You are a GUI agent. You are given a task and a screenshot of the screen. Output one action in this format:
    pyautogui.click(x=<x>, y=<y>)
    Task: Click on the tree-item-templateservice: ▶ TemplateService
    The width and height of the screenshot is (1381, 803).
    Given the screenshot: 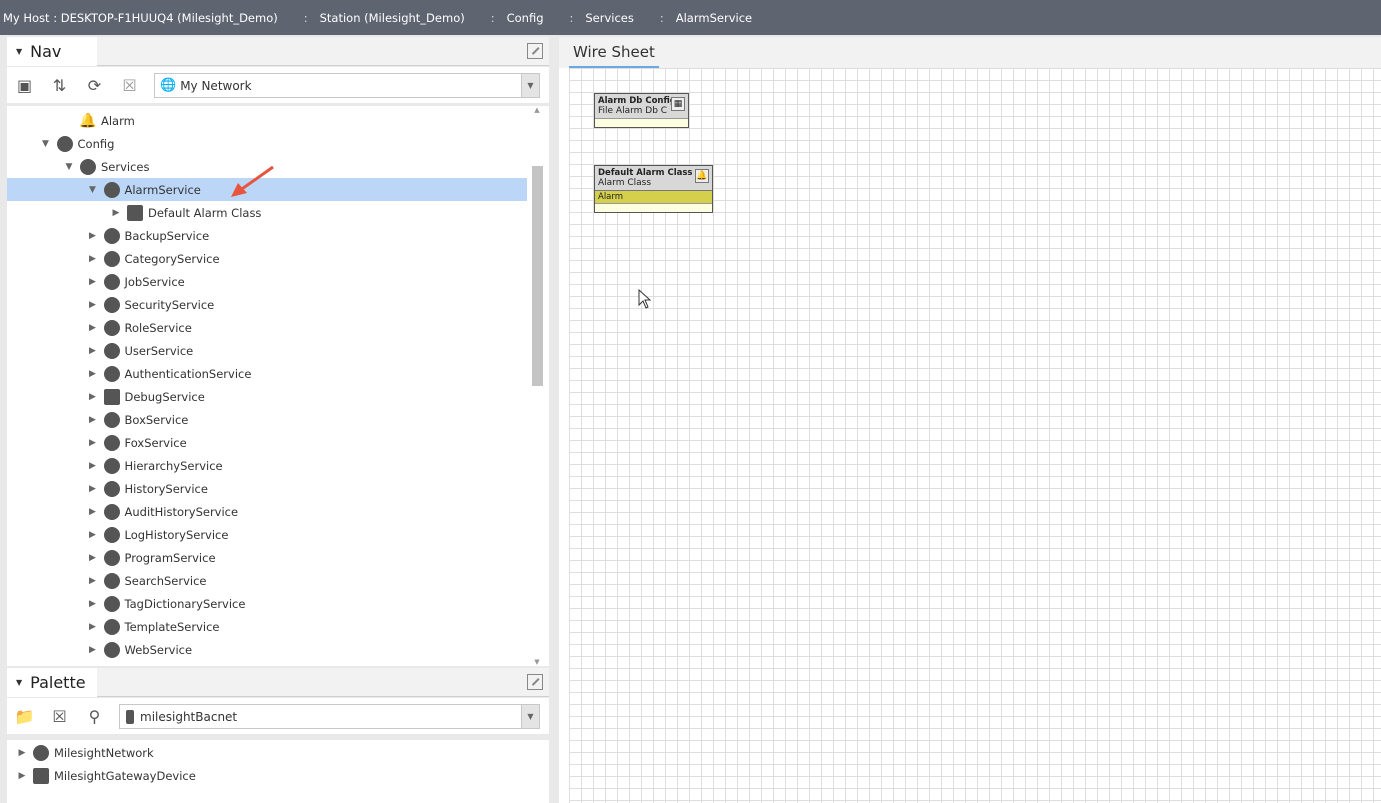 What is the action you would take?
    pyautogui.click(x=267, y=626)
    